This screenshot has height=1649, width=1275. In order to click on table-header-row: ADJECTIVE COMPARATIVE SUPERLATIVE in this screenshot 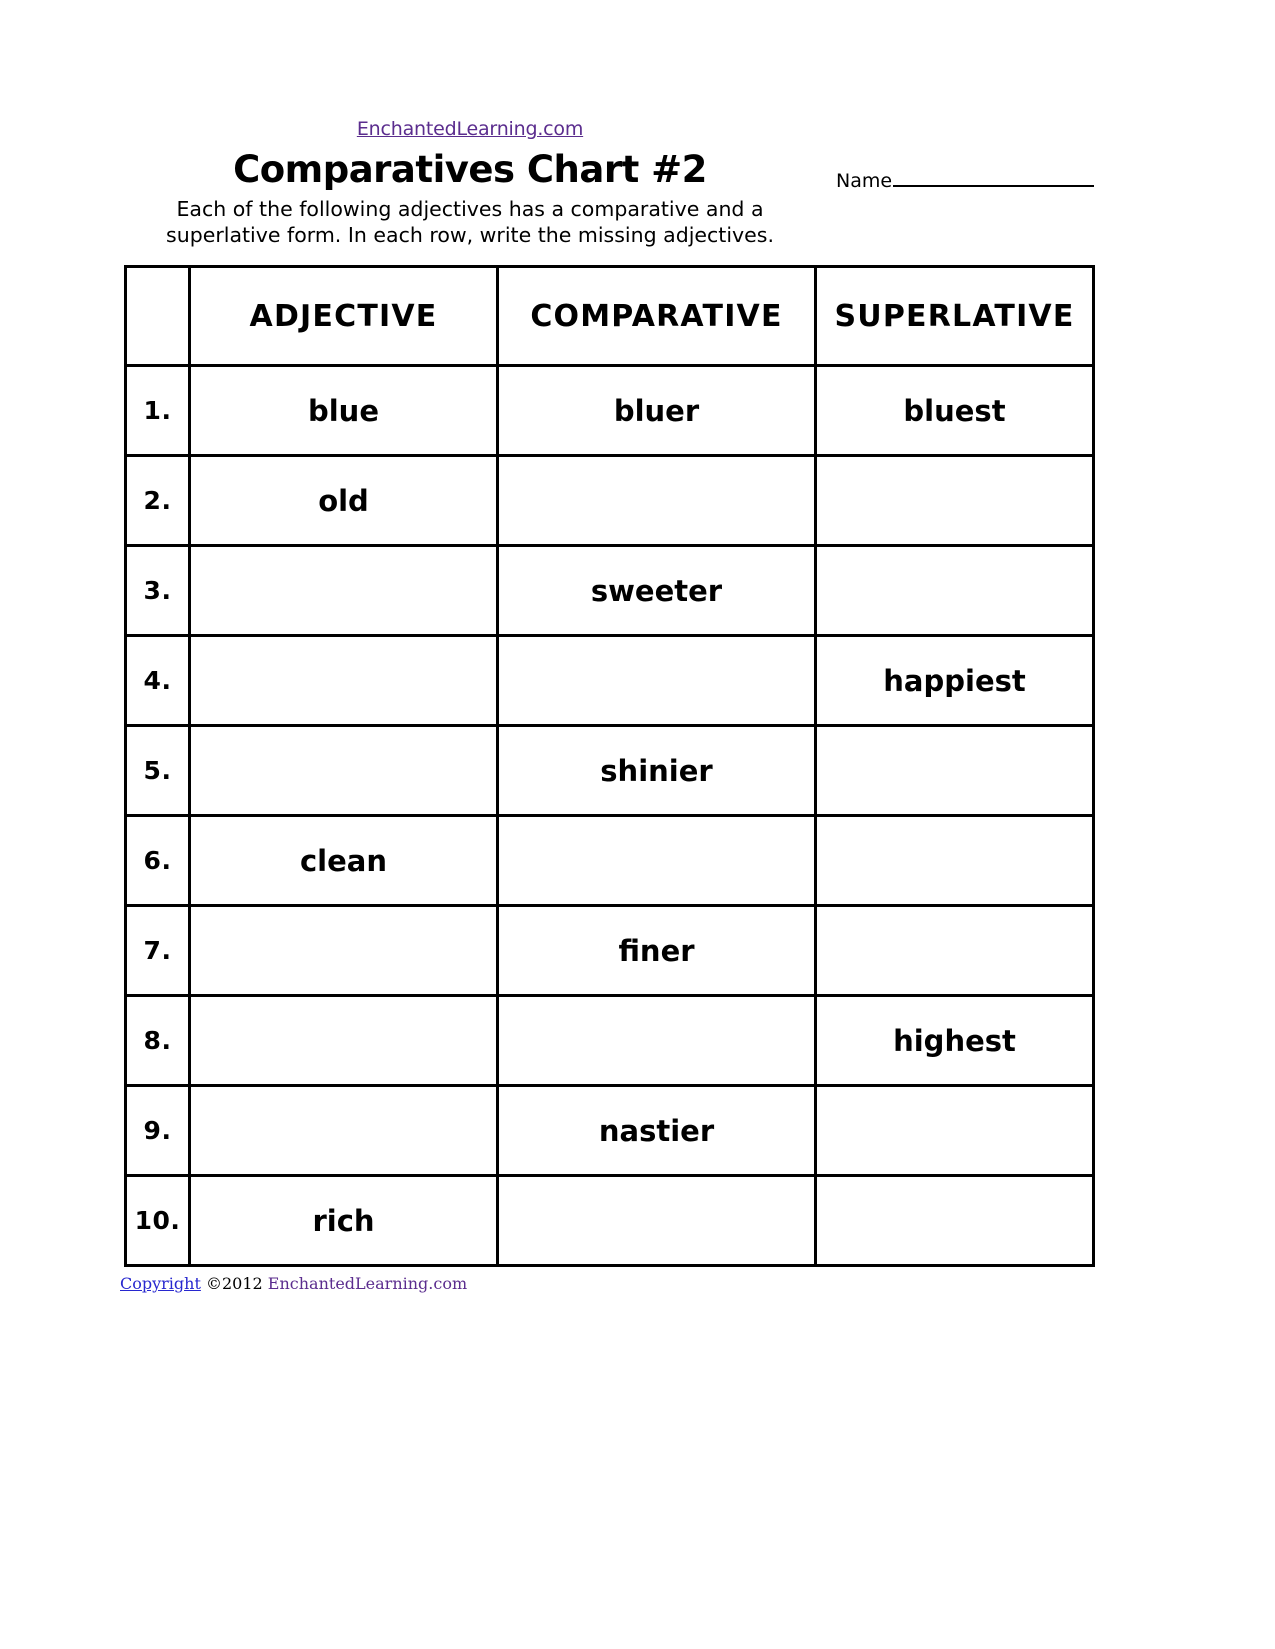, I will do `click(609, 316)`.